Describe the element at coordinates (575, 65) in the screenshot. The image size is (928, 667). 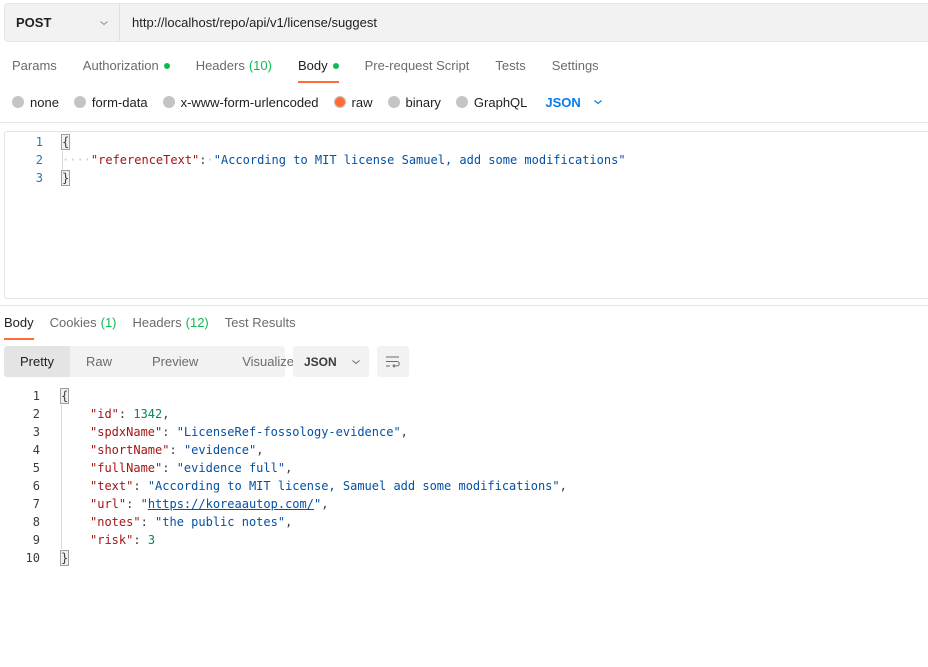
I see `tab-label: Settings` at that location.